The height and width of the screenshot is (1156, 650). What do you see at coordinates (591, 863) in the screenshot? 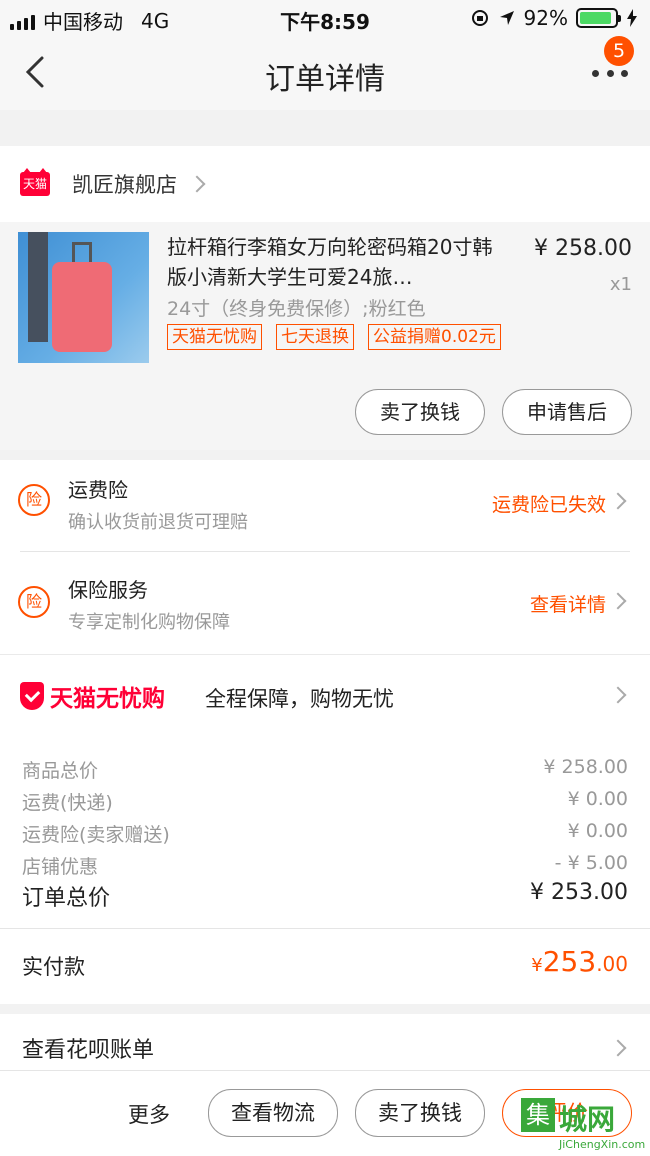
I see `cost-value: - ¥ 5.00` at bounding box center [591, 863].